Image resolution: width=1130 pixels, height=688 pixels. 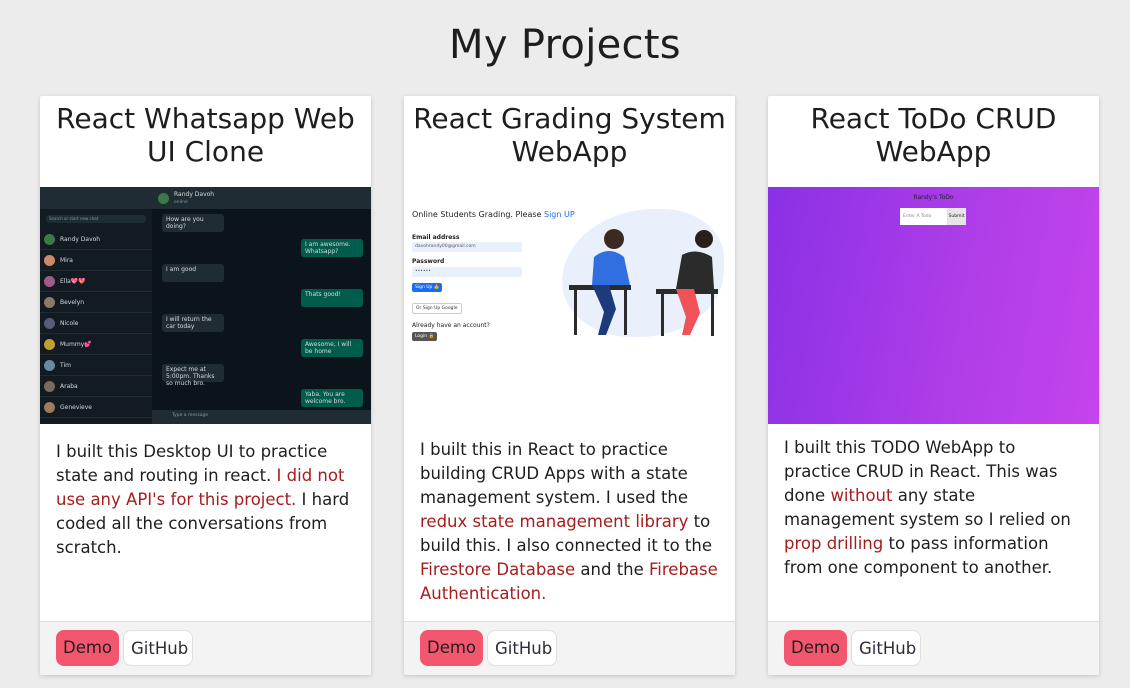 What do you see at coordinates (332, 298) in the screenshot?
I see `wa-message-bubble: Thats good!` at bounding box center [332, 298].